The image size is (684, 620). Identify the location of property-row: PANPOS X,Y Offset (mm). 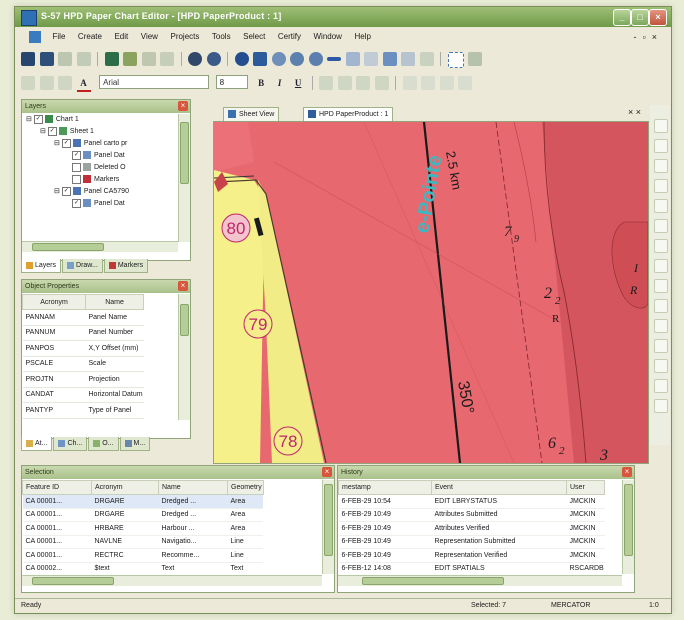
(83, 348).